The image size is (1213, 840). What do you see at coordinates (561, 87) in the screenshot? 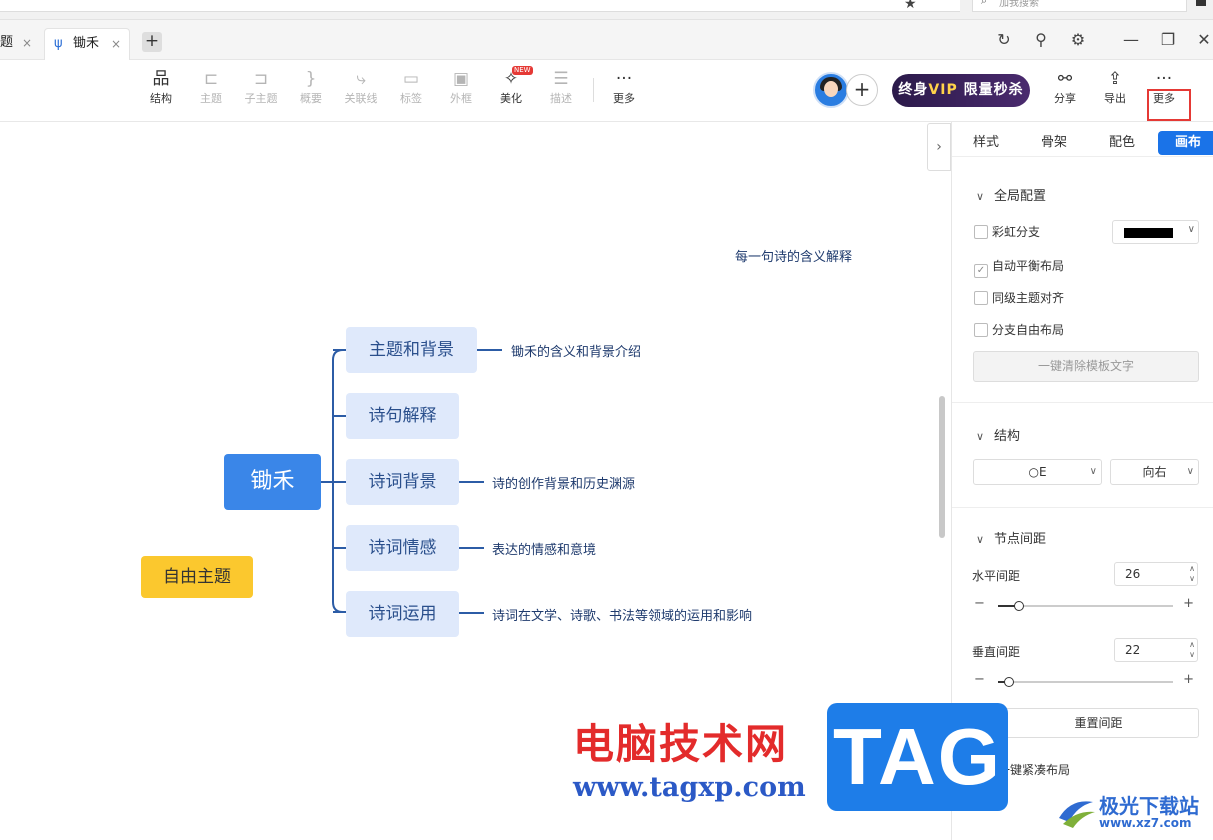
I see `tool-description: ☰ 描述` at bounding box center [561, 87].